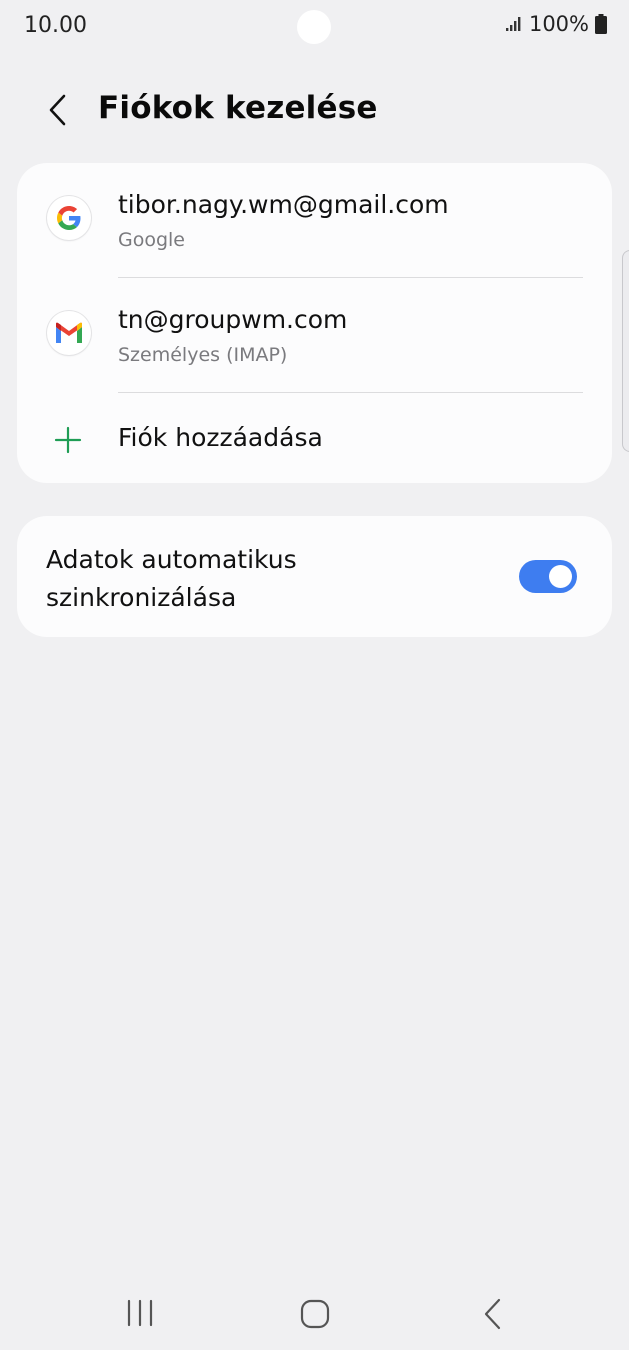 The image size is (629, 1350). I want to click on navigation-bar, so click(314, 1315).